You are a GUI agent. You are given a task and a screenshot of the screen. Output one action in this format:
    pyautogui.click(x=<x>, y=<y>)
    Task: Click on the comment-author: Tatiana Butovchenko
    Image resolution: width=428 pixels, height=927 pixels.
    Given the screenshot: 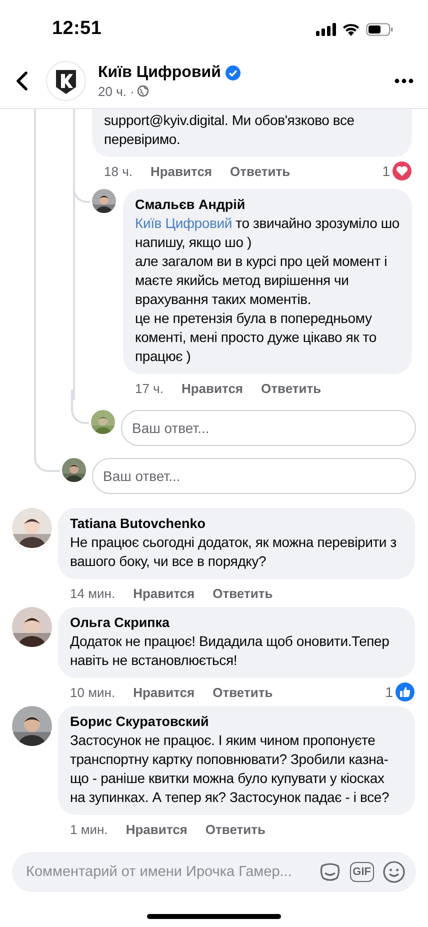 What is the action you would take?
    pyautogui.click(x=138, y=523)
    